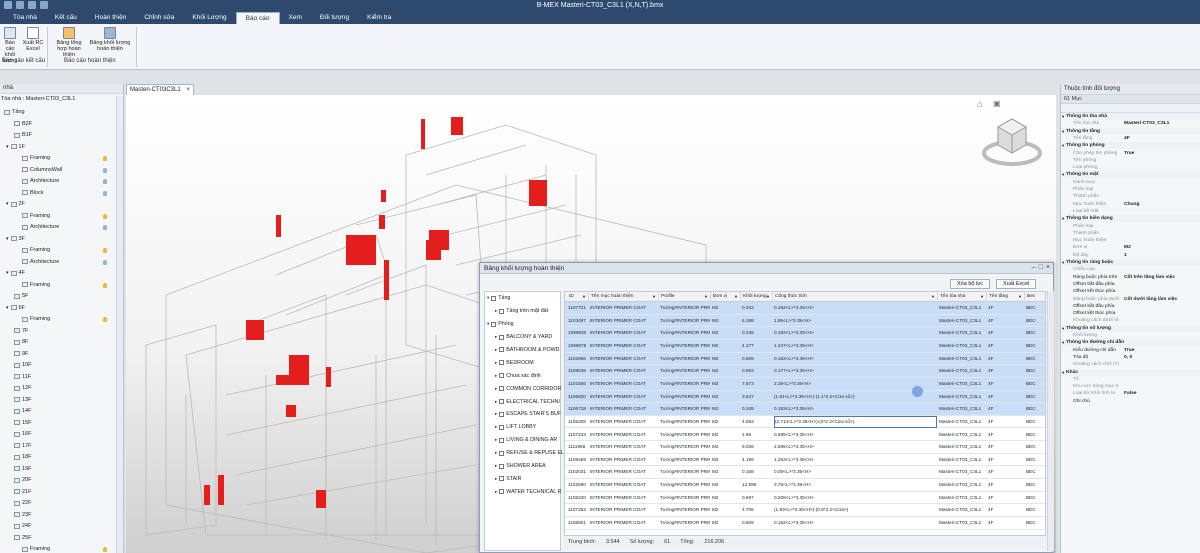  Describe the element at coordinates (1012, 141) in the screenshot. I see `view-cube` at that location.